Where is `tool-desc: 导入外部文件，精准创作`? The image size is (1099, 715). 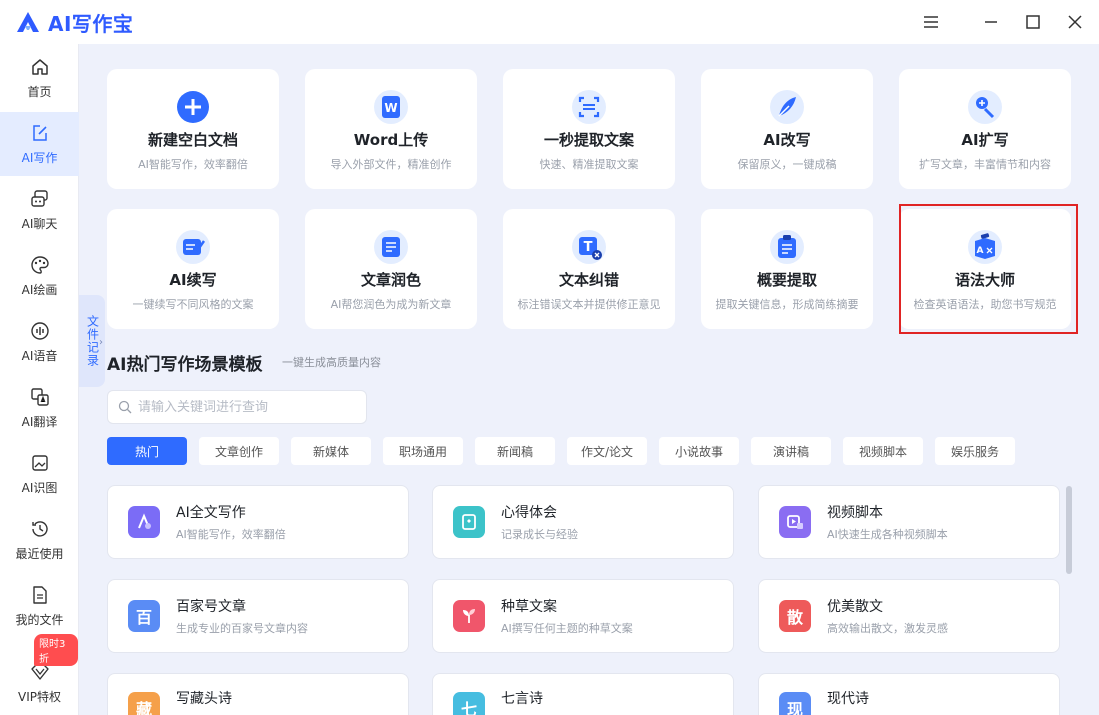 tool-desc: 导入外部文件，精准创作 is located at coordinates (391, 164).